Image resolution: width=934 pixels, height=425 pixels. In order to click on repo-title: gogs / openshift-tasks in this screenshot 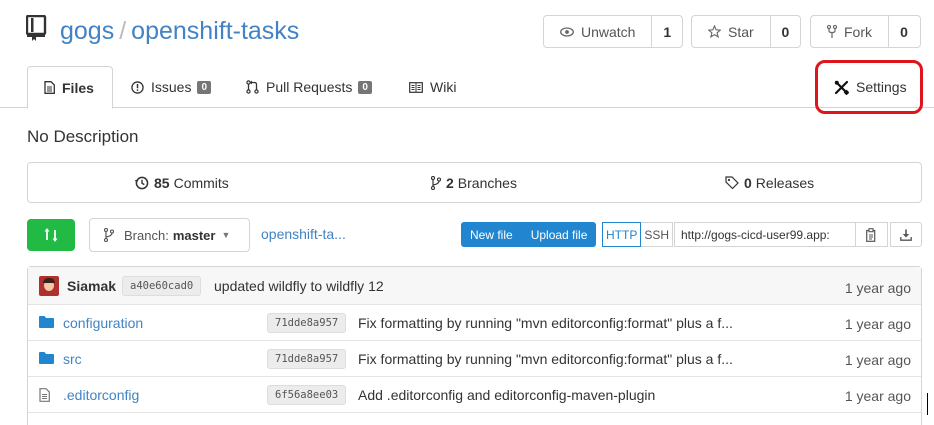, I will do `click(179, 31)`.